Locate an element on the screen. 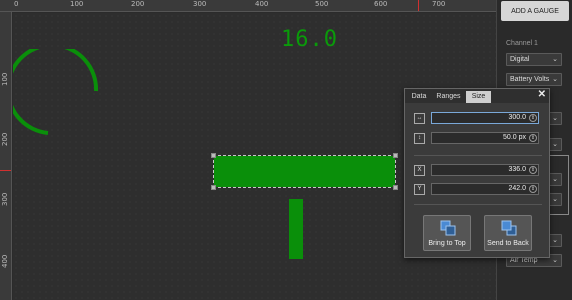 The width and height of the screenshot is (572, 300). bring-to-top-icon is located at coordinates (448, 228).